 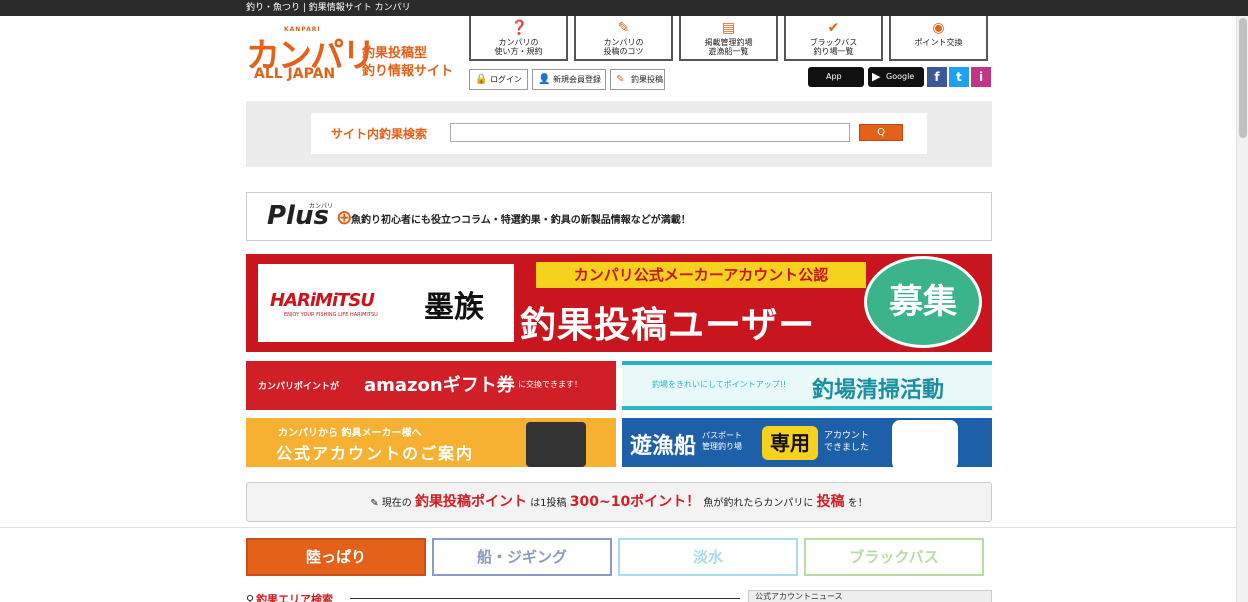 I want to click on facebook-icon: f, so click(x=937, y=77).